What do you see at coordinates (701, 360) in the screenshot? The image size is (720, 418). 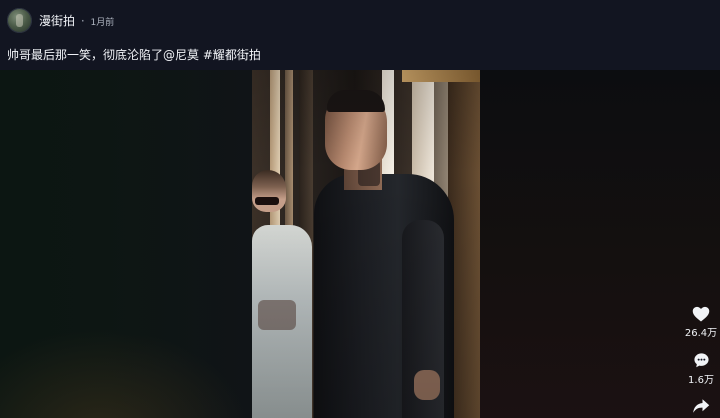 I see `comment-icon` at bounding box center [701, 360].